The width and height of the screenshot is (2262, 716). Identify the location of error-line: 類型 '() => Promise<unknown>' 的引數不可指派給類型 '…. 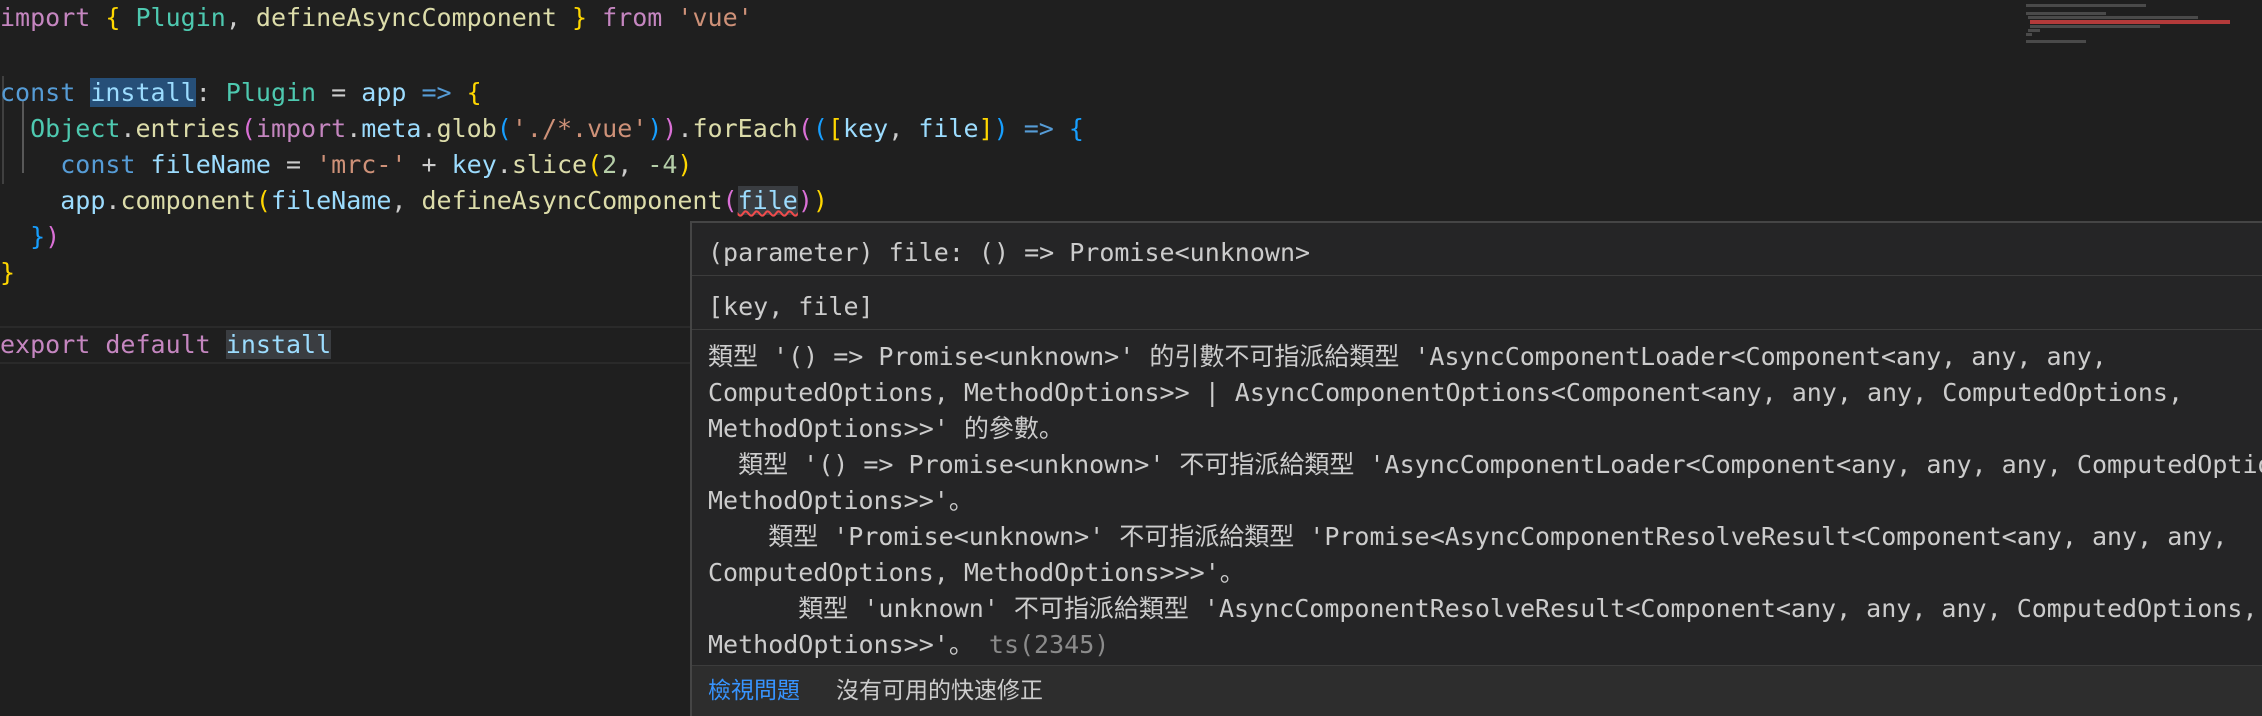
(1407, 356).